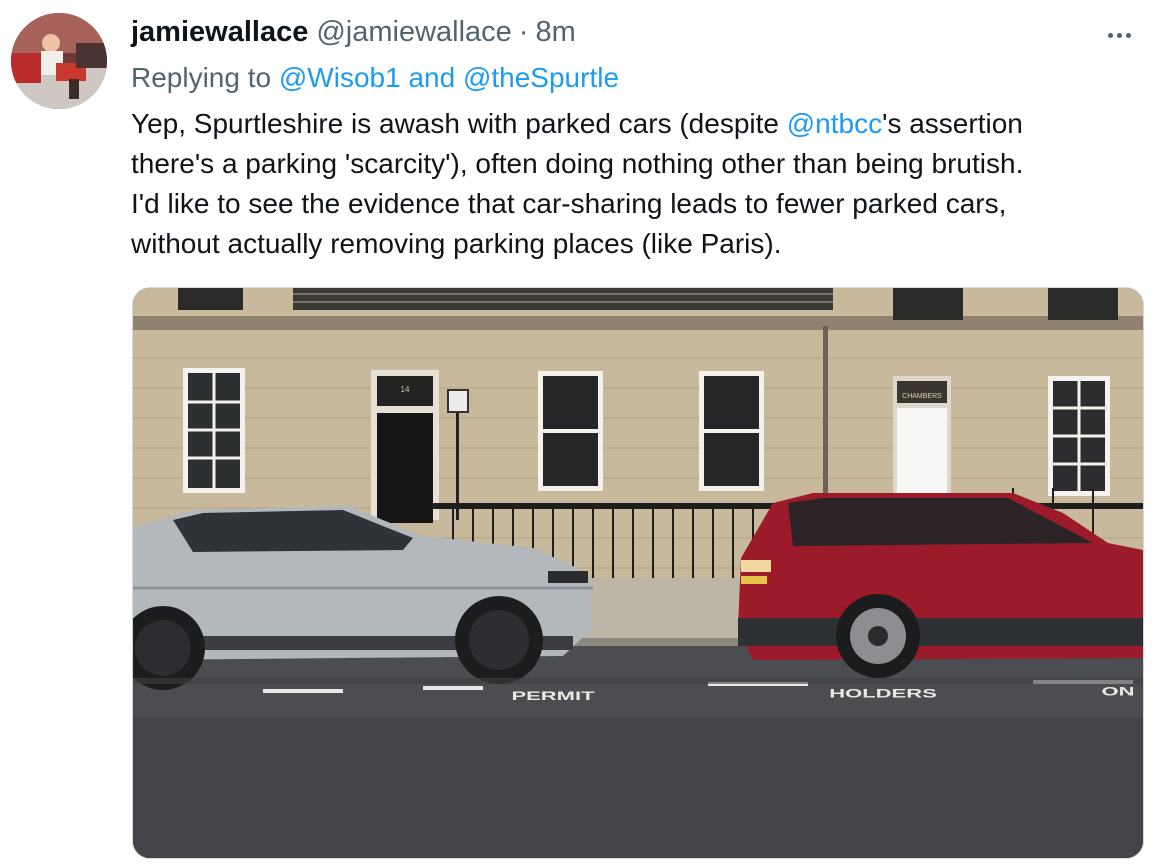 Image resolution: width=1158 pixels, height=868 pixels. I want to click on reply-mention-wisob1: @Wisob1, so click(340, 77).